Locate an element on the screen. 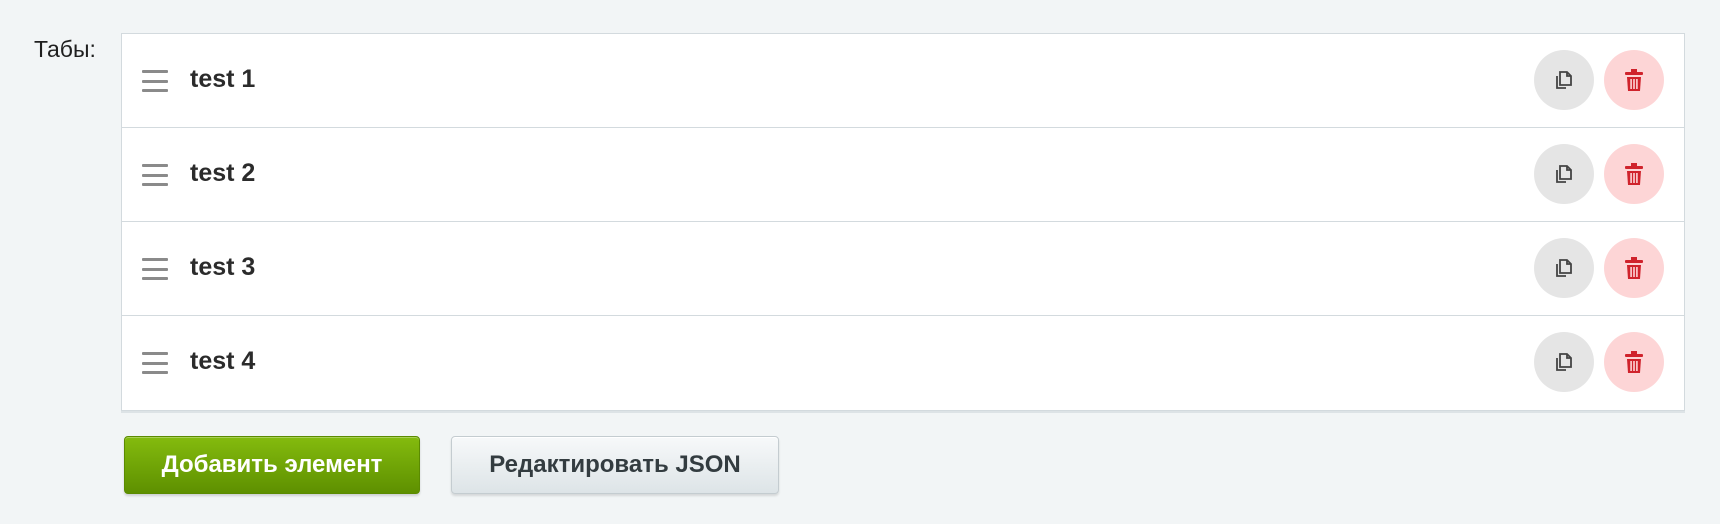  tab-title: test 2 is located at coordinates (222, 173).